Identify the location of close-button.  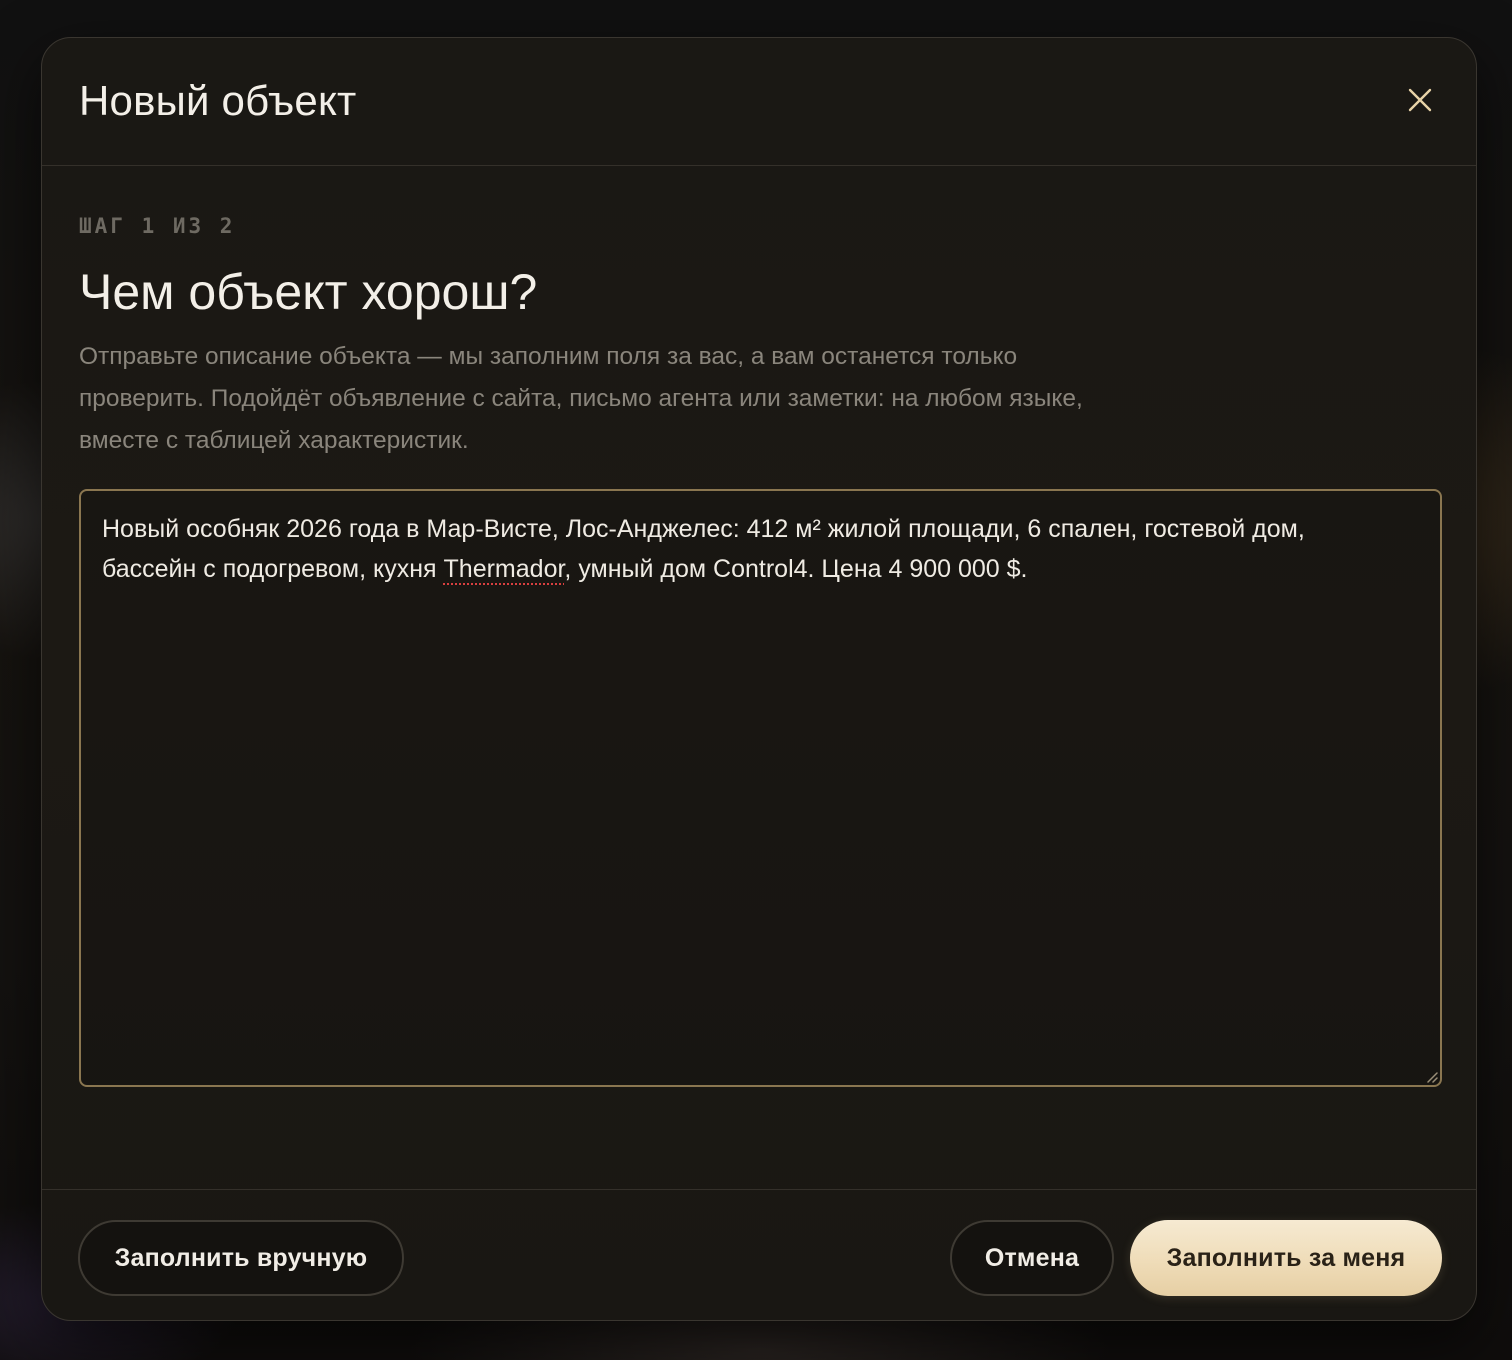
(1420, 100).